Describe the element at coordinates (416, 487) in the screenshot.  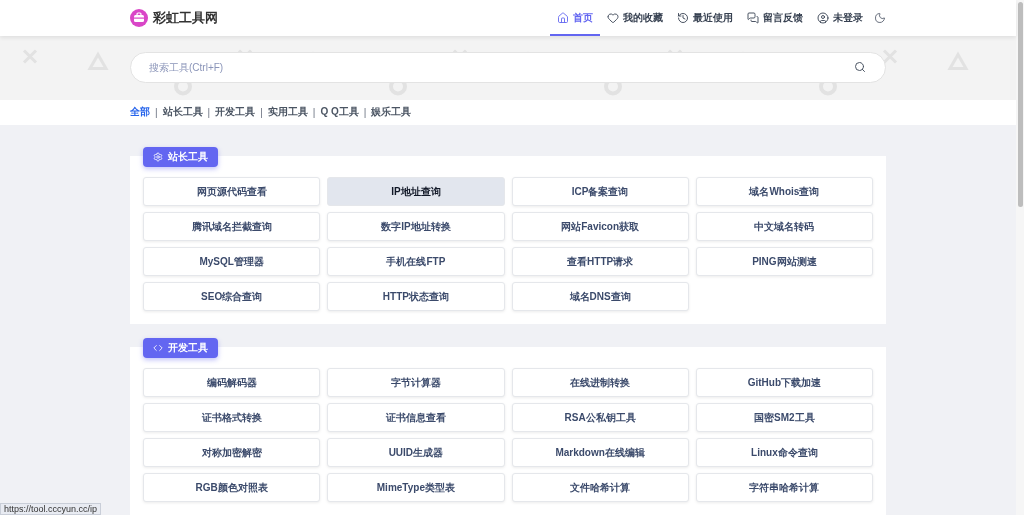
I see `tool-button: MimeType类型表` at that location.